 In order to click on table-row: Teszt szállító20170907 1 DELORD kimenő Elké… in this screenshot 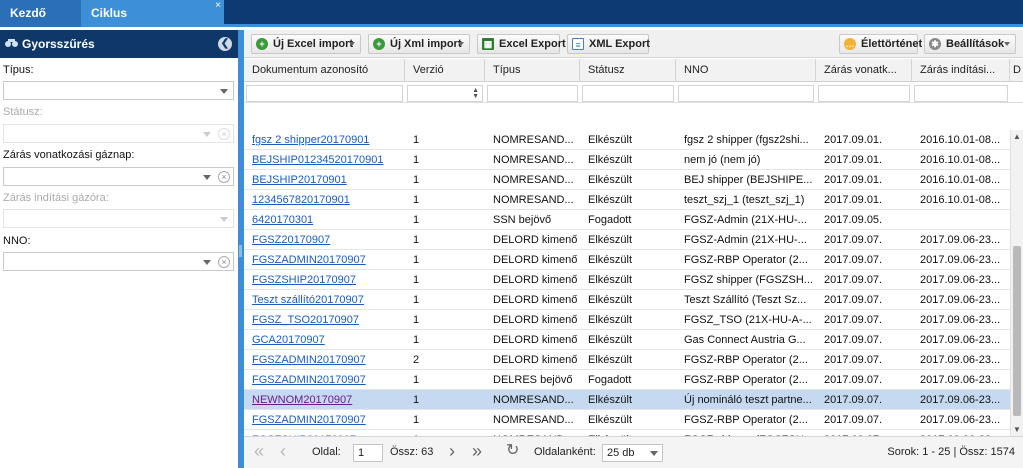, I will do `click(627, 300)`.